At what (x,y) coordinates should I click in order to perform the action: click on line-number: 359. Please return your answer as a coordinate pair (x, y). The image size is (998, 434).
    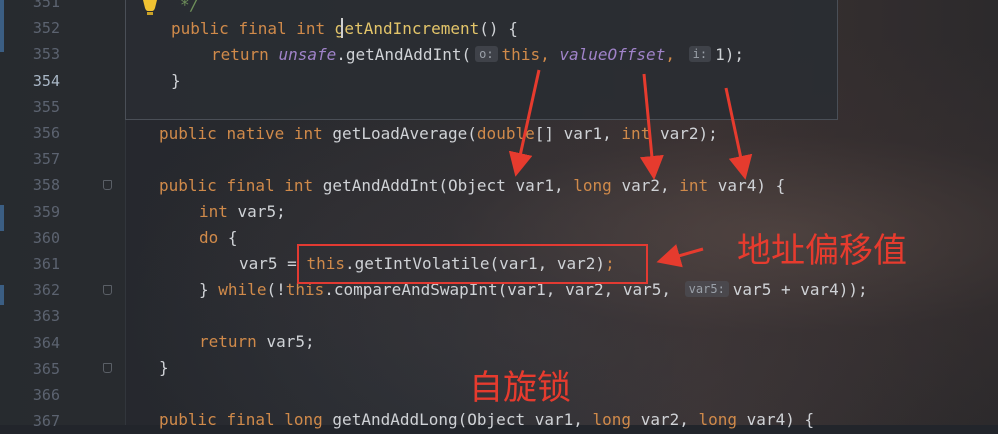
    Looking at the image, I should click on (30, 212).